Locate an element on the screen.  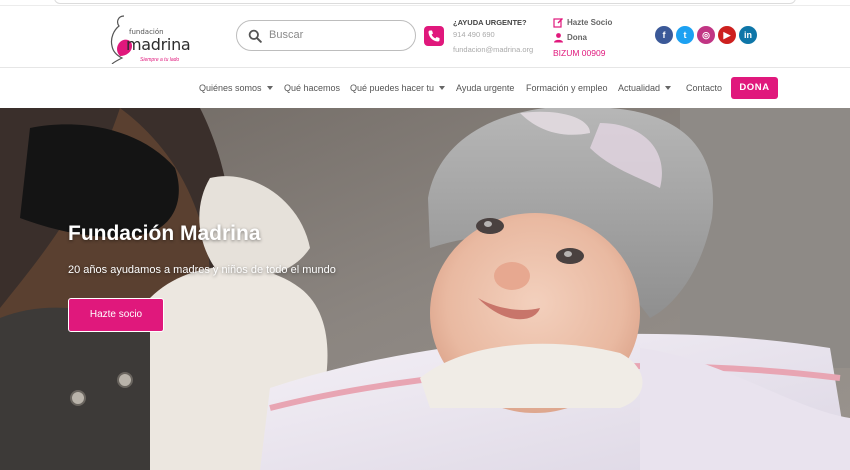
nav-item-label: Ayuda urgente is located at coordinates (485, 88).